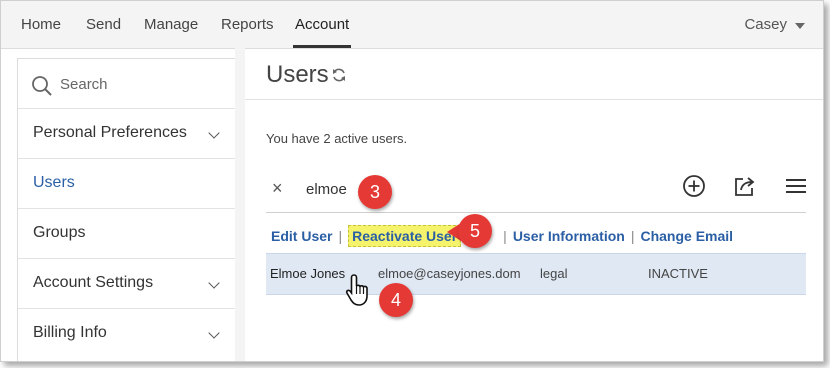 The image size is (830, 368). What do you see at coordinates (554, 273) in the screenshot?
I see `user-group-cell: legal` at bounding box center [554, 273].